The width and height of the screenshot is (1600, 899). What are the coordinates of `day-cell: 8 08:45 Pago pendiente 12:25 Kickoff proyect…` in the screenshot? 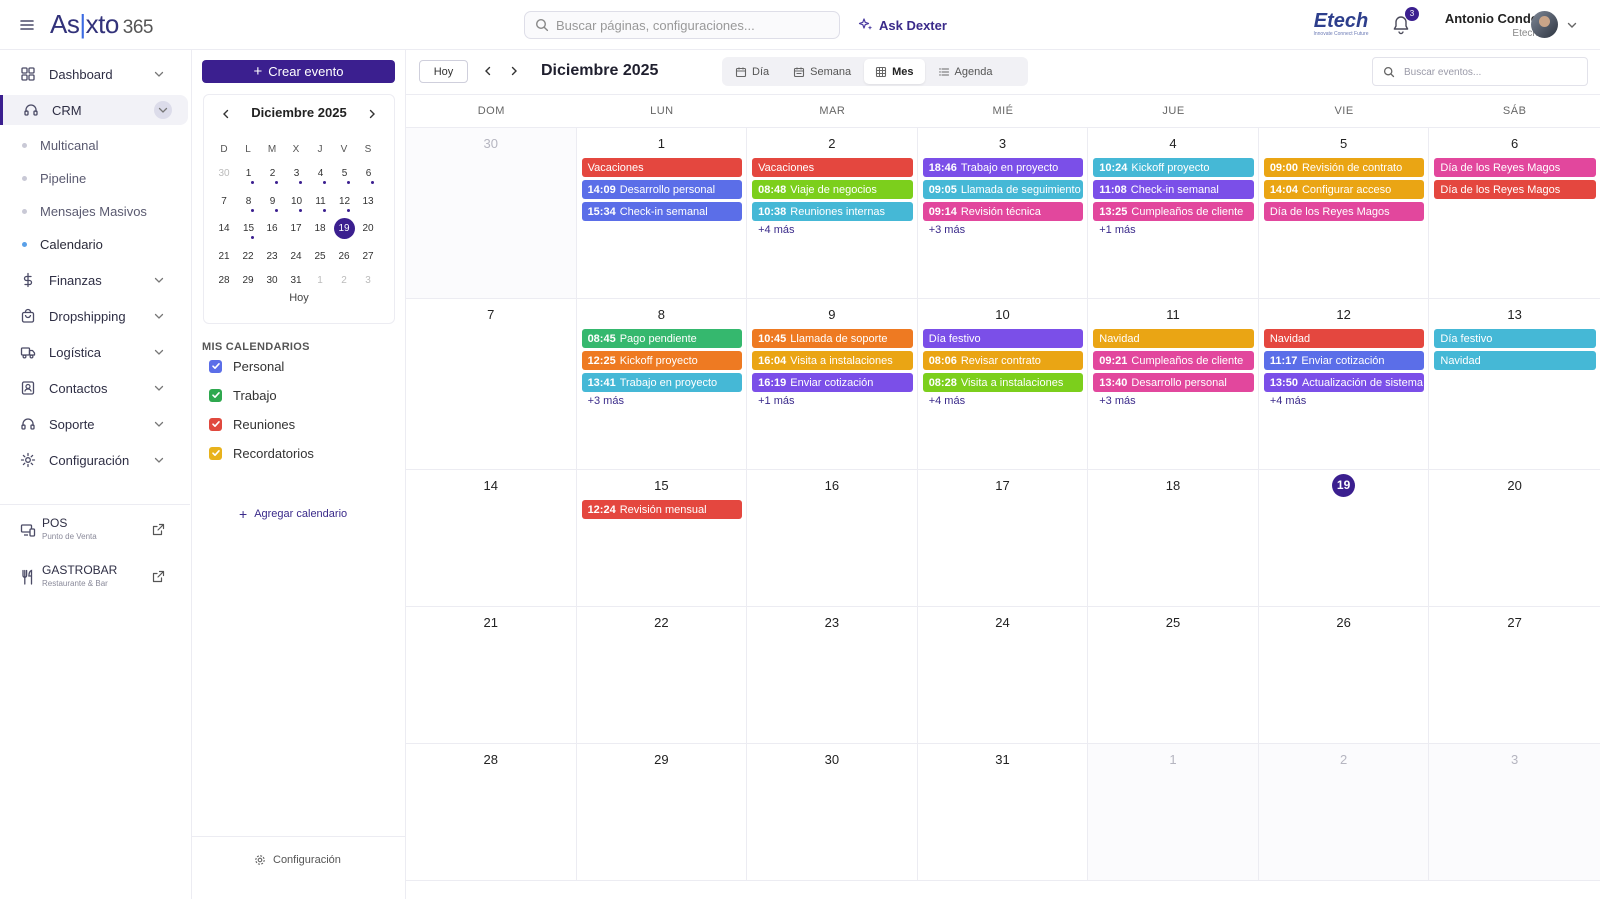 It's located at (662, 384).